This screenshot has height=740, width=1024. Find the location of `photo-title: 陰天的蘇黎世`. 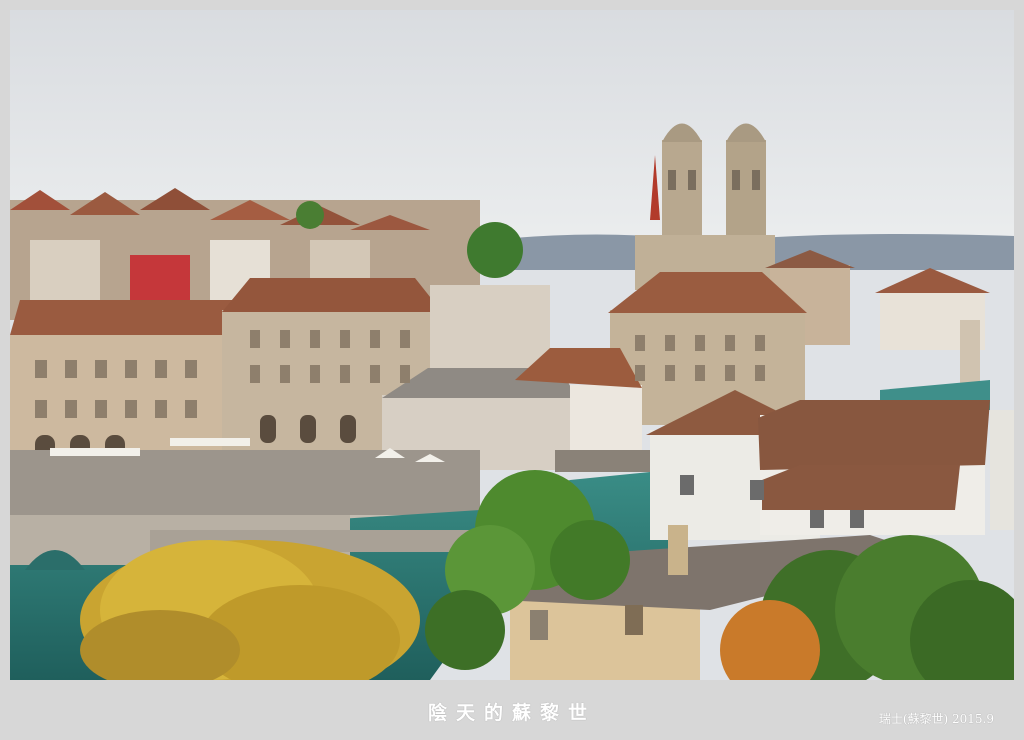

photo-title: 陰天的蘇黎世 is located at coordinates (511, 713).